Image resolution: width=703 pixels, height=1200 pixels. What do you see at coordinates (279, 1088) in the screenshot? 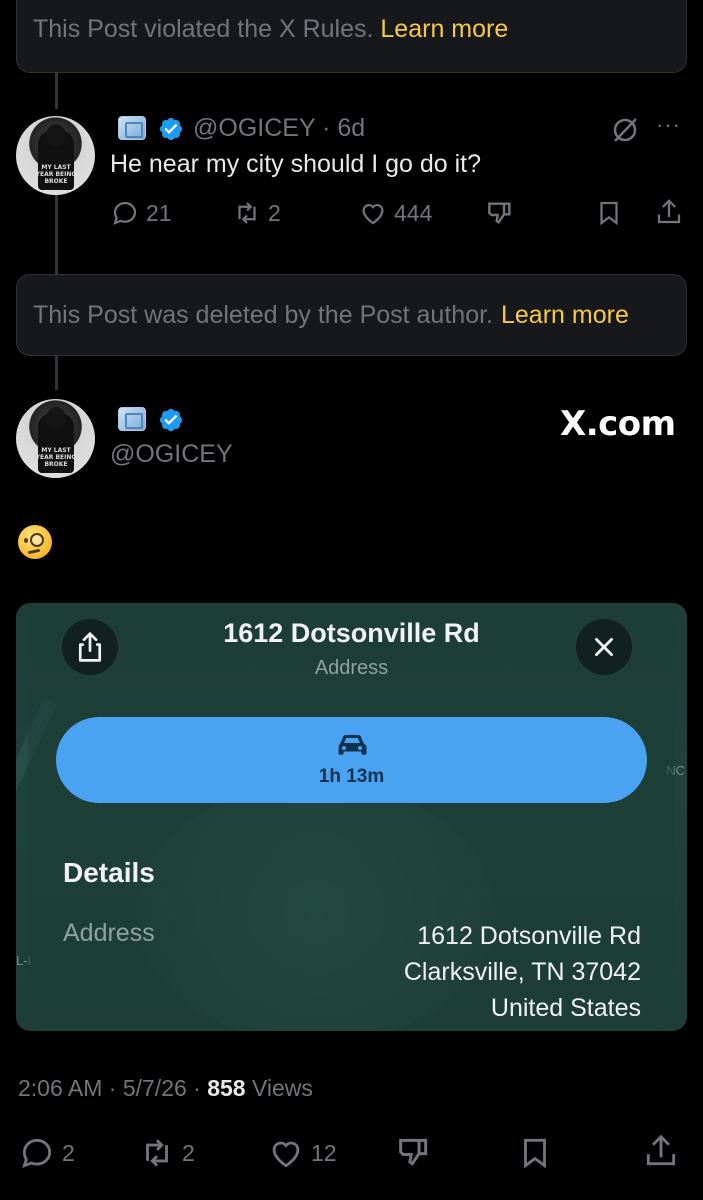
I see `views-label: Views` at bounding box center [279, 1088].